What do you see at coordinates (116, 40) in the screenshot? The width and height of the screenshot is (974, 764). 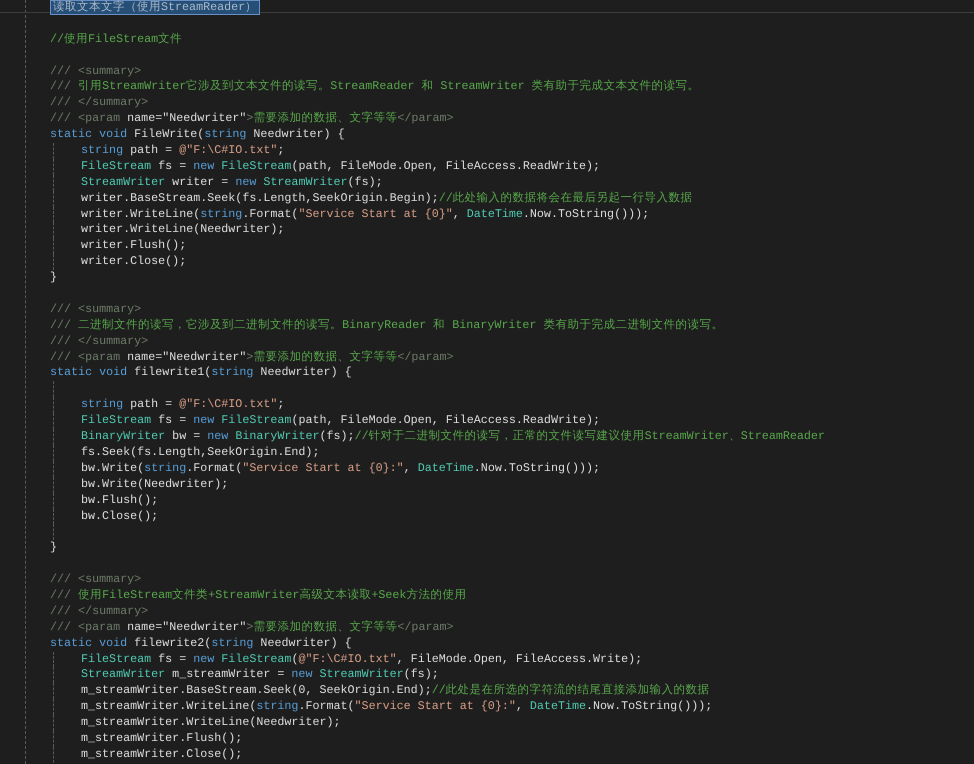 I see `code-line: //使用FileStream文件` at bounding box center [116, 40].